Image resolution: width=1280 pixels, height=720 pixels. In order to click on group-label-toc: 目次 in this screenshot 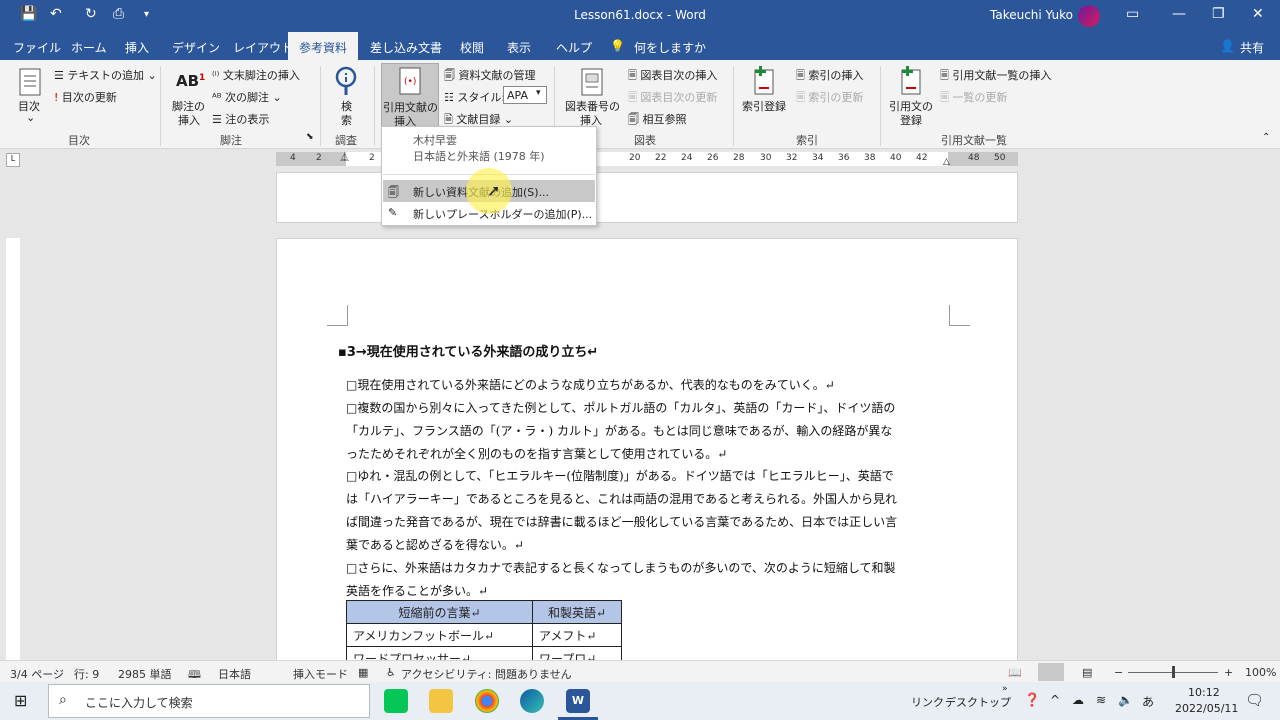, I will do `click(79, 140)`.